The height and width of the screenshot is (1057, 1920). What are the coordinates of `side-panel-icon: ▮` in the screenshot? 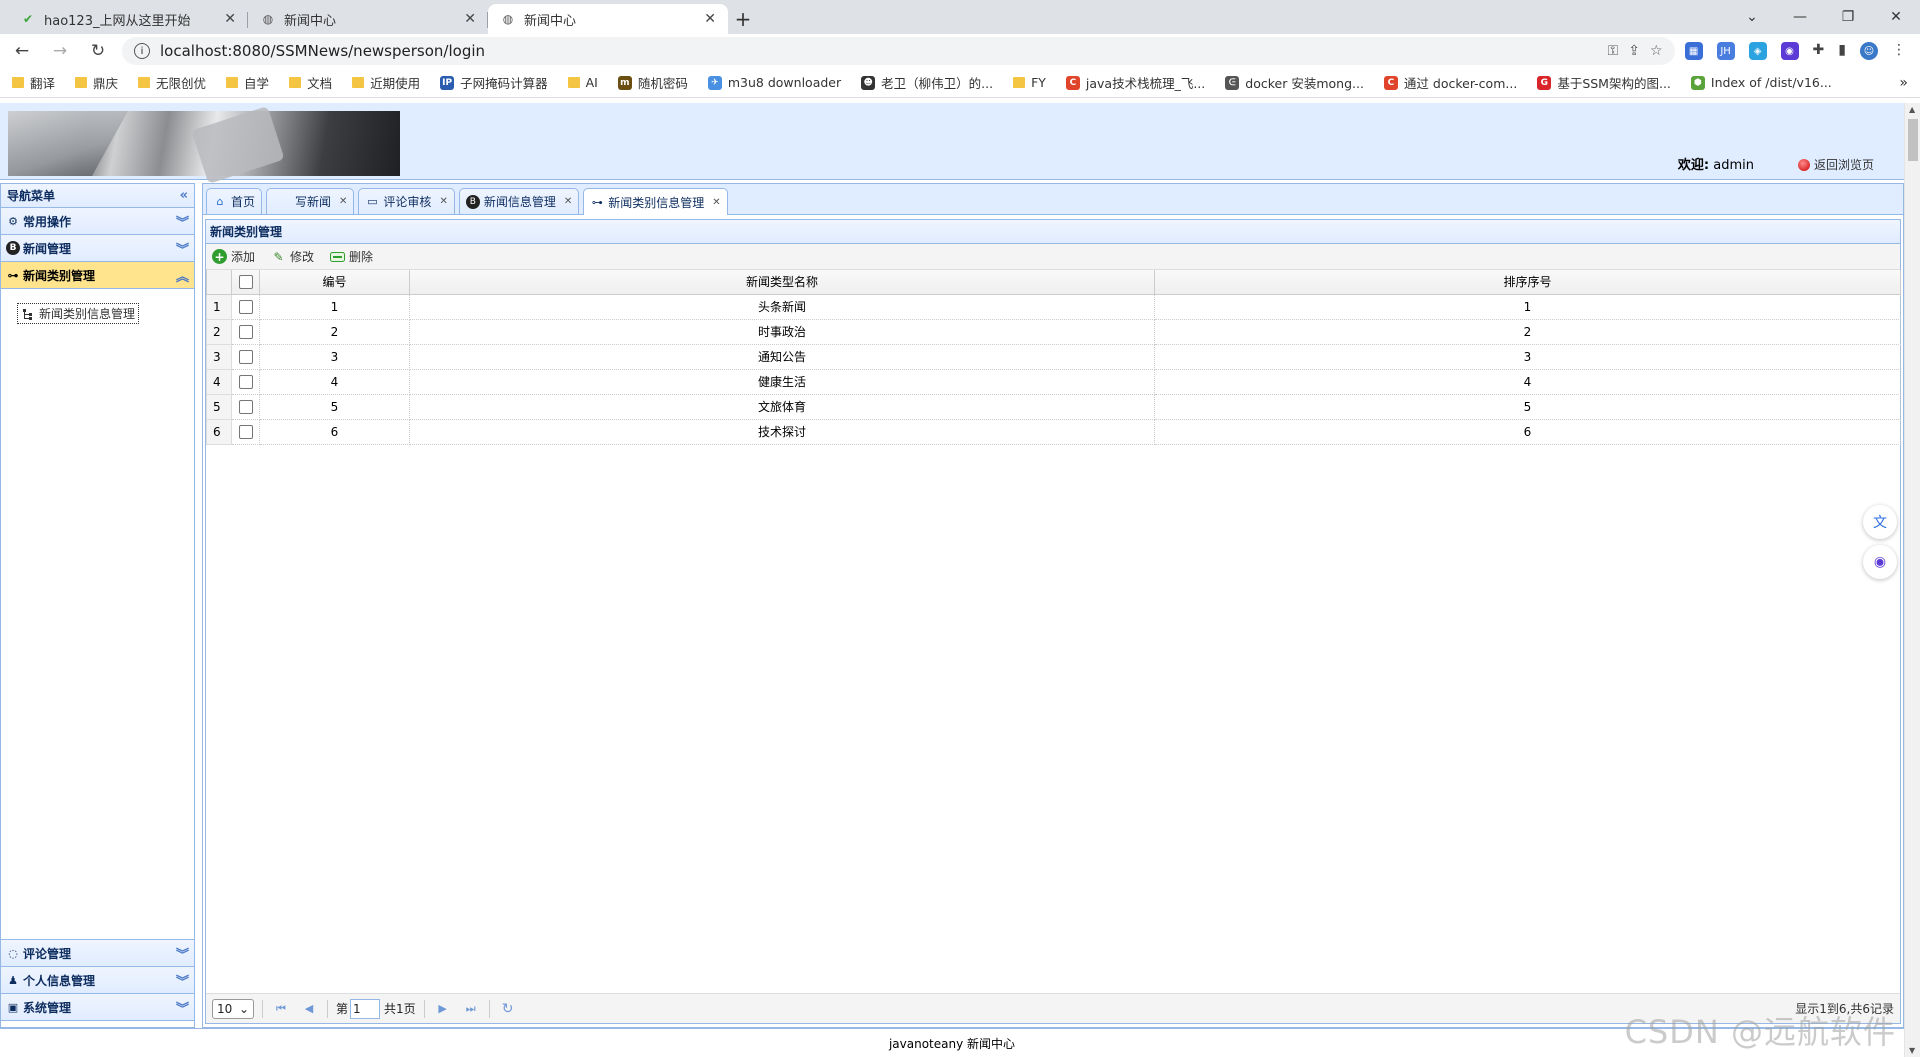 It's located at (1842, 51).